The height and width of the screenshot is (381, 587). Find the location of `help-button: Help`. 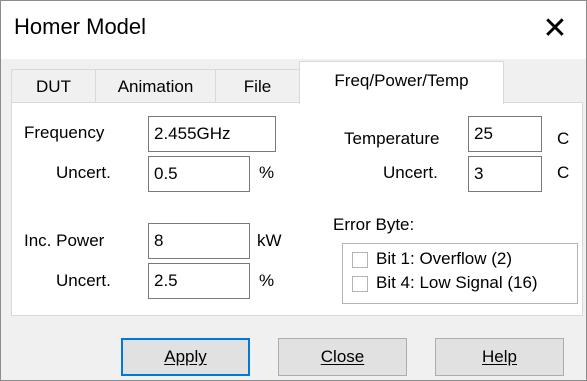

help-button: Help is located at coordinates (499, 357).